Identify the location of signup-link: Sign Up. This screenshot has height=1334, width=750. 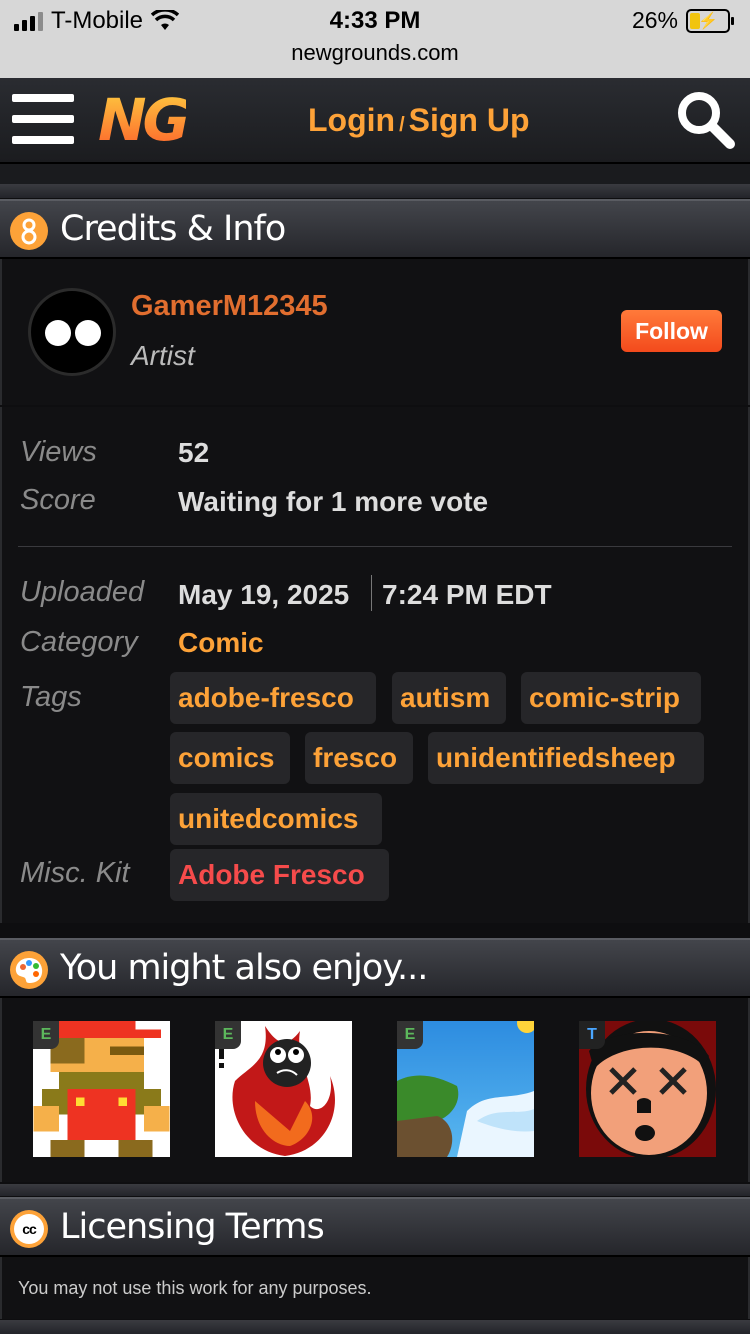
(469, 120).